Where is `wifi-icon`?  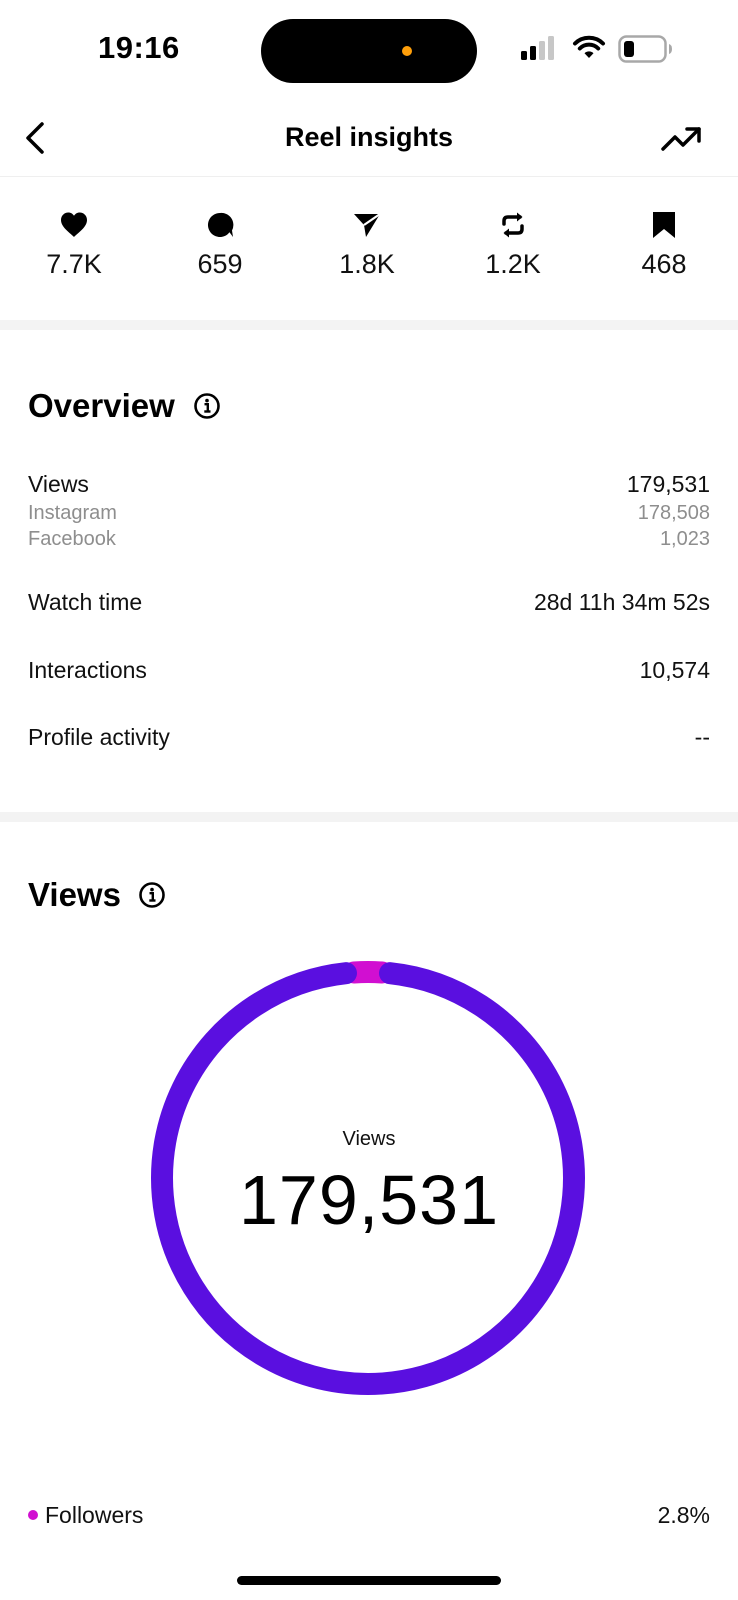 wifi-icon is located at coordinates (589, 46).